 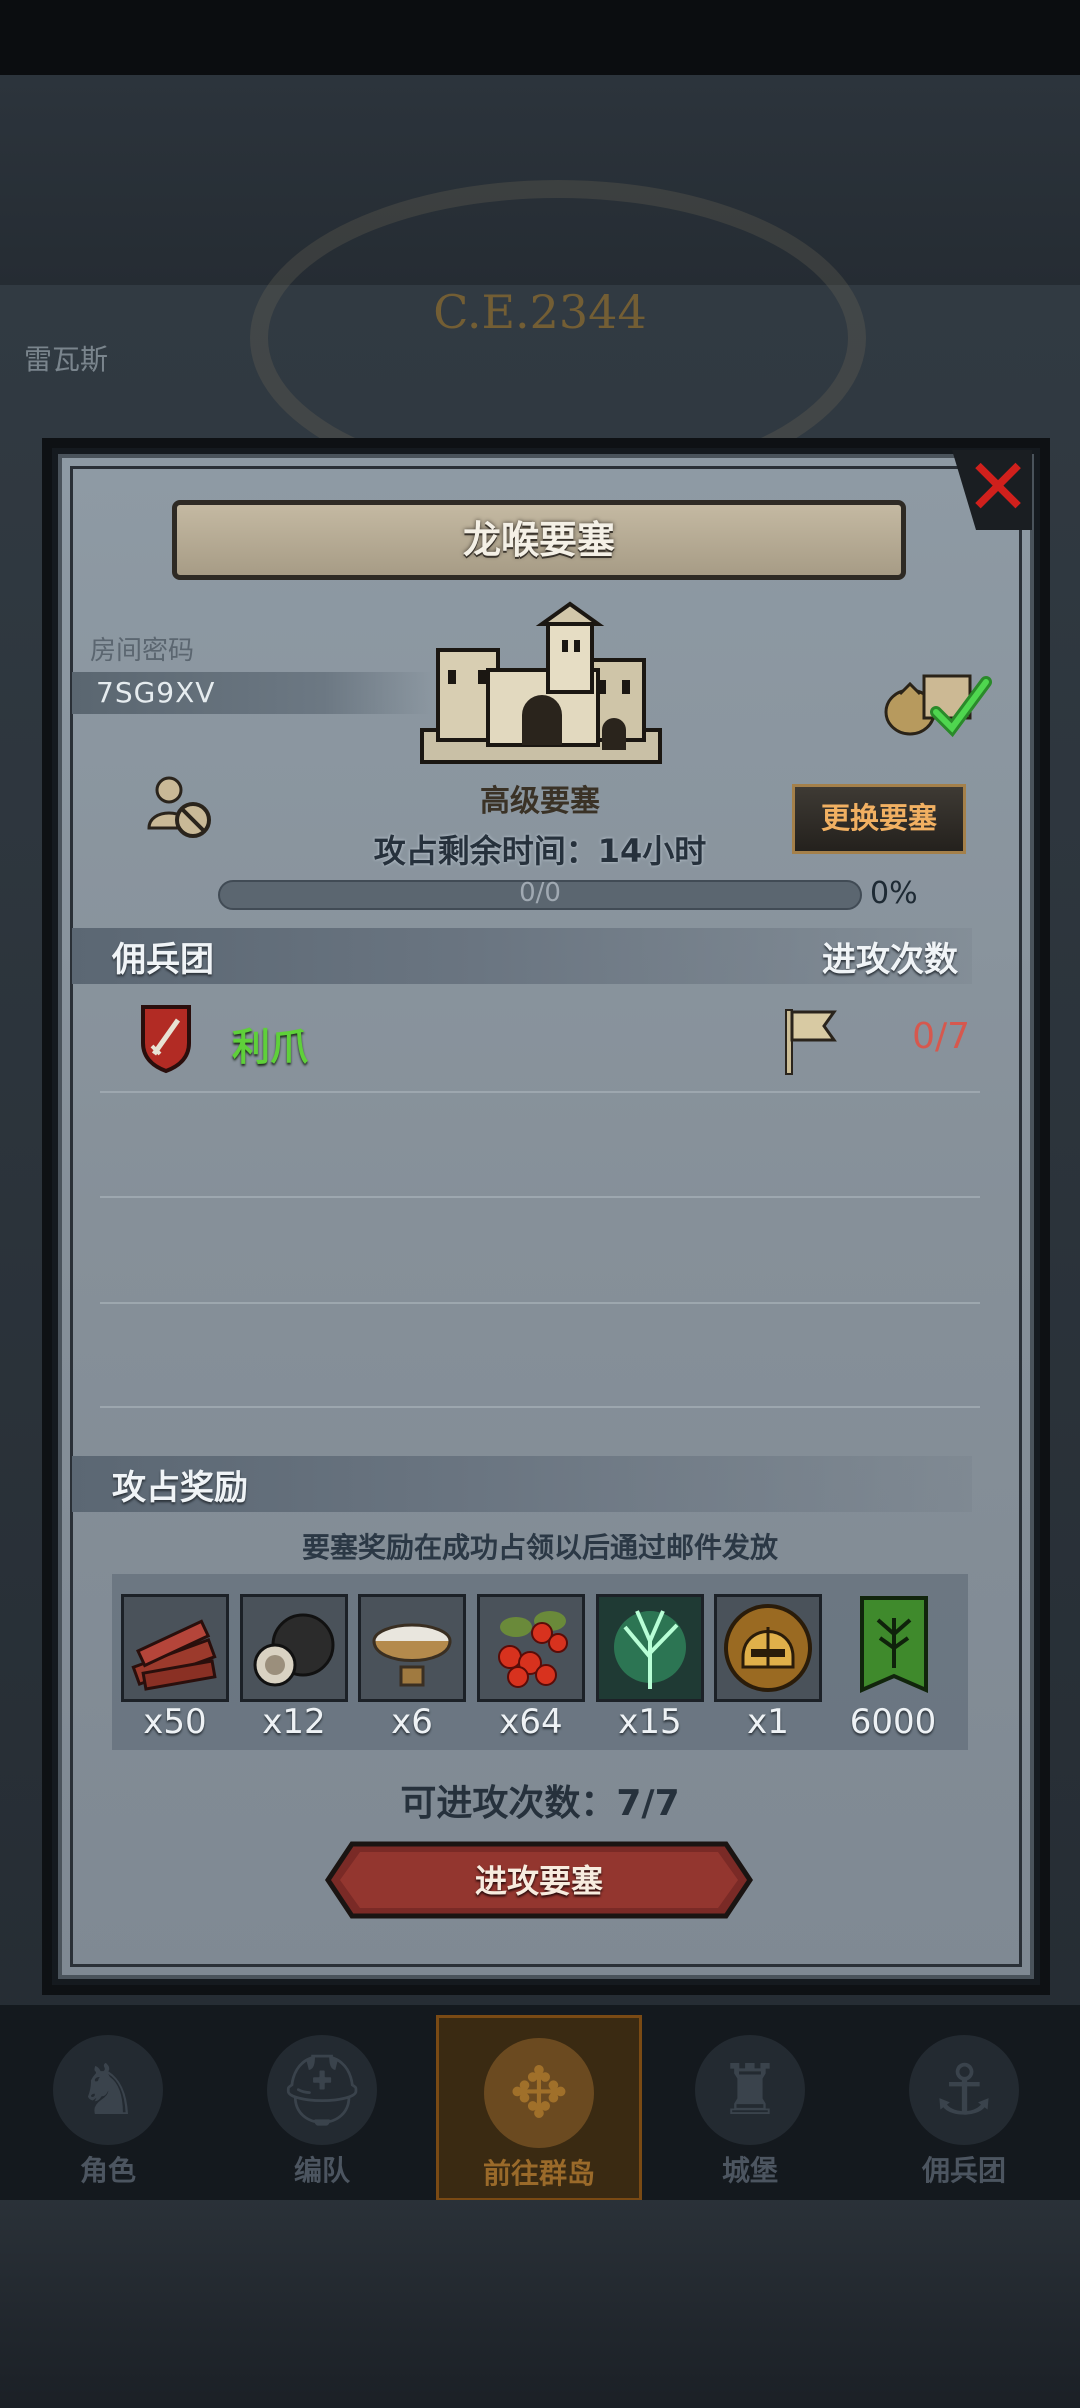 I want to click on fortress-level: 高级要塞, so click(x=540, y=801).